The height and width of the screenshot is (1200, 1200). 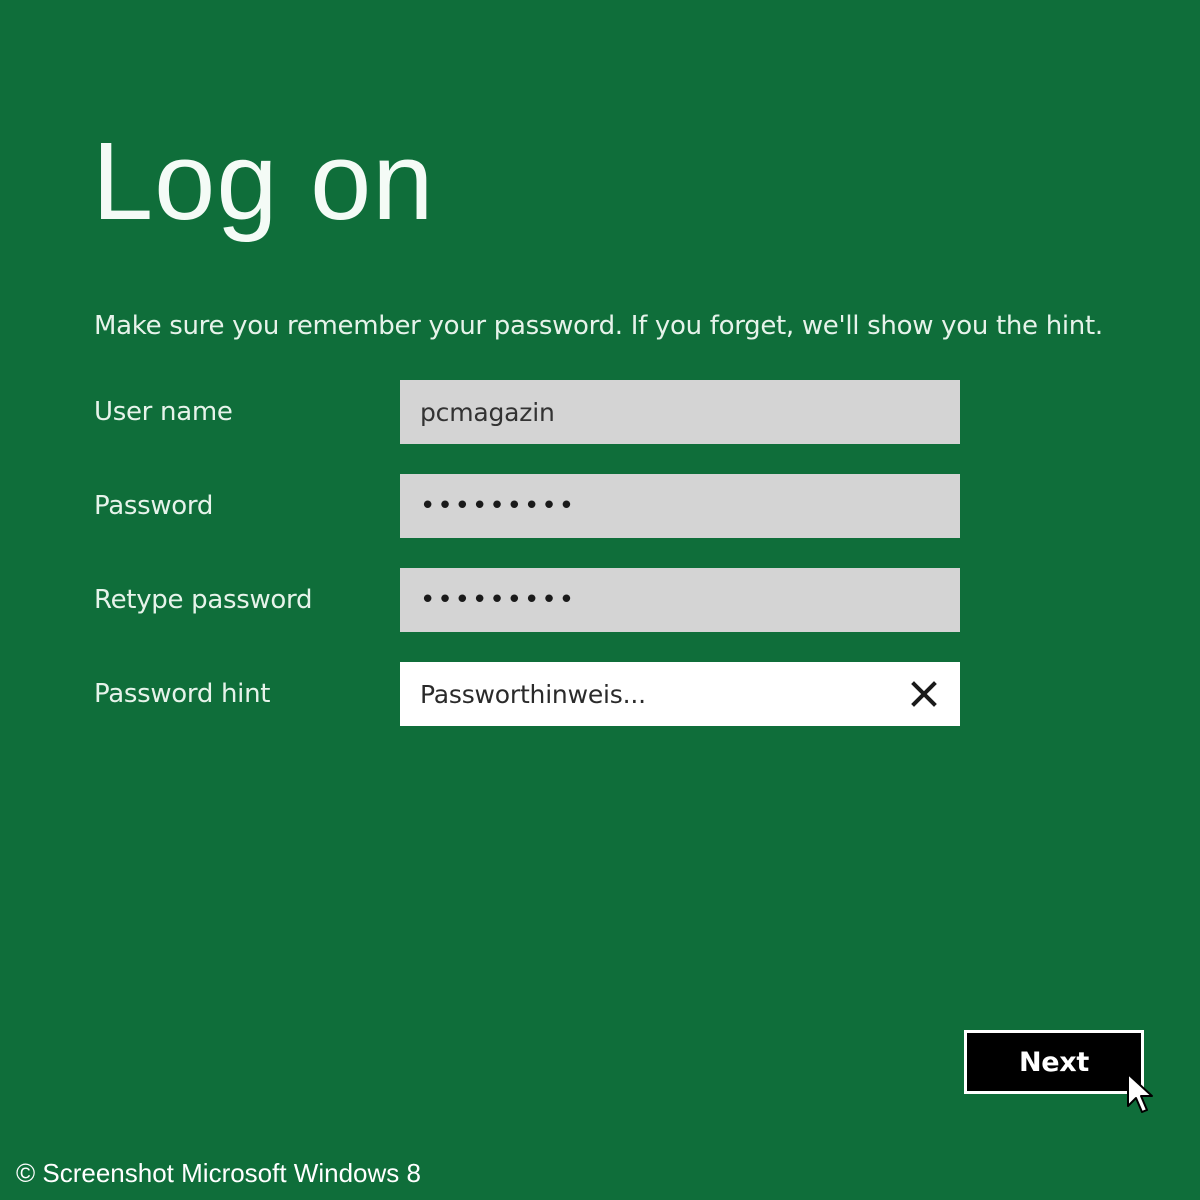 I want to click on copyright-notice: © Screenshot Microsoft Windows 8, so click(x=218, y=1173).